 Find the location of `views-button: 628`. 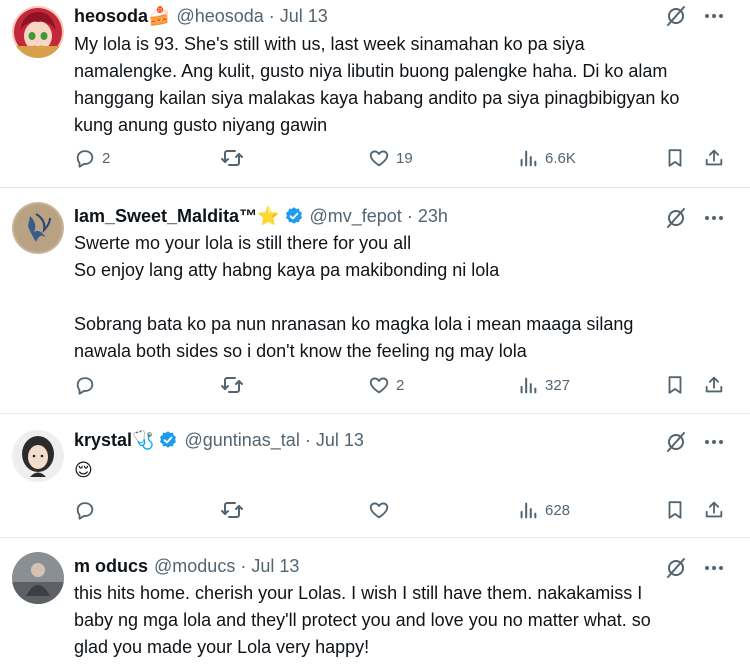

views-button: 628 is located at coordinates (543, 510).